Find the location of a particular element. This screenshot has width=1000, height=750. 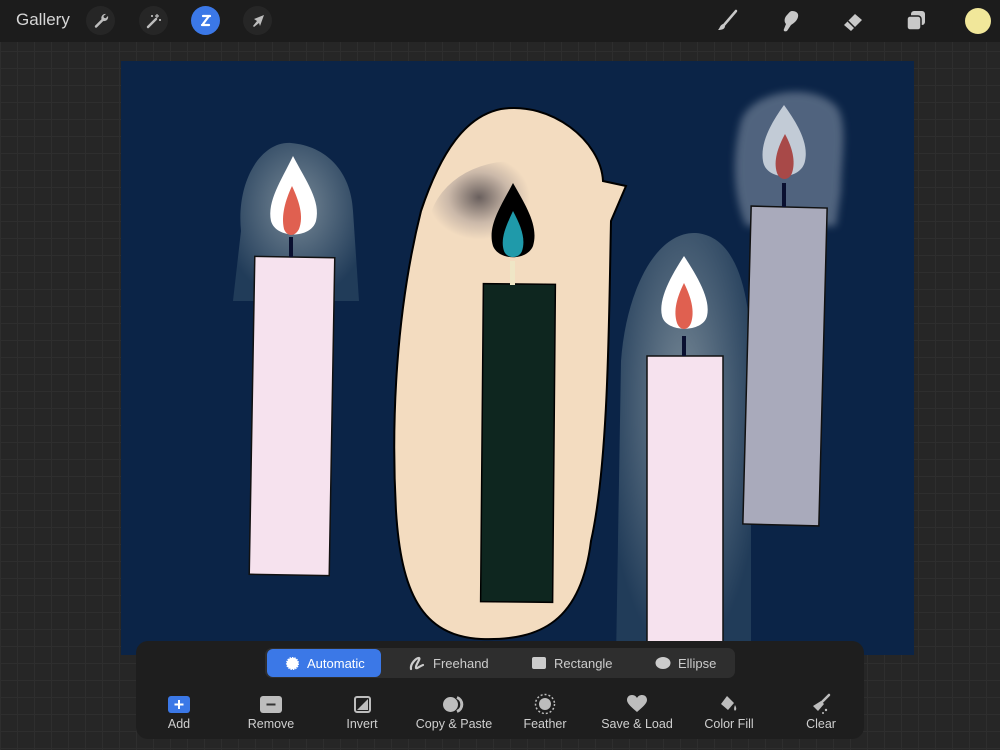

arrow-cursor-icon is located at coordinates (258, 20).